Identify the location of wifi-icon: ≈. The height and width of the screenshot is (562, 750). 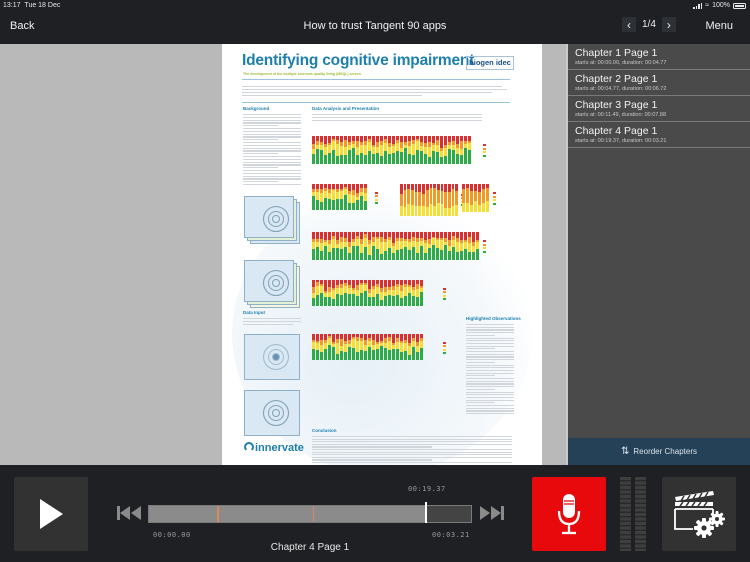
(707, 5).